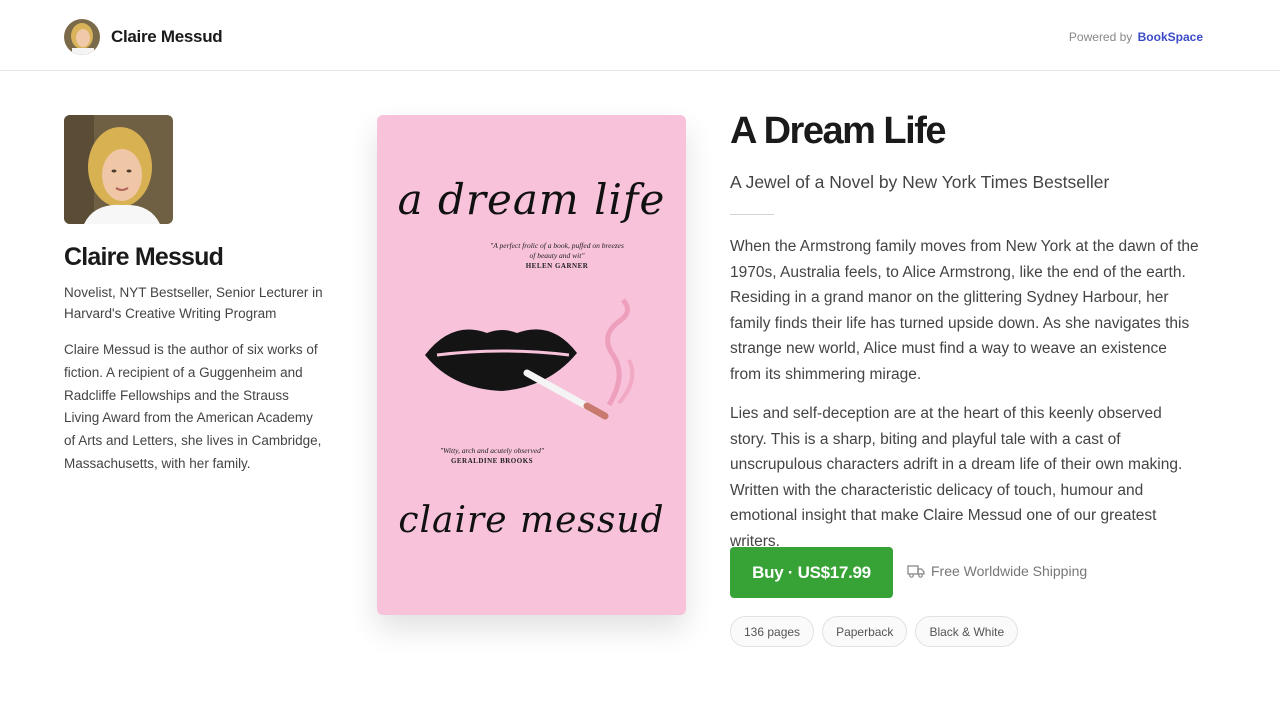 This screenshot has width=1280, height=725. Describe the element at coordinates (531, 520) in the screenshot. I see `cover-author: claire messud` at that location.